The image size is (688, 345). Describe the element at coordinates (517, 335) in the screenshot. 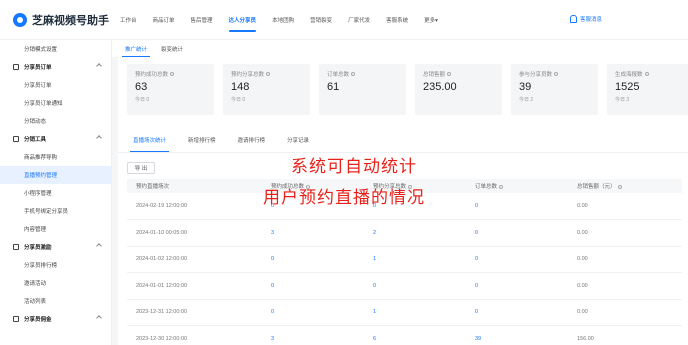

I see `cell-order-count: 39` at that location.